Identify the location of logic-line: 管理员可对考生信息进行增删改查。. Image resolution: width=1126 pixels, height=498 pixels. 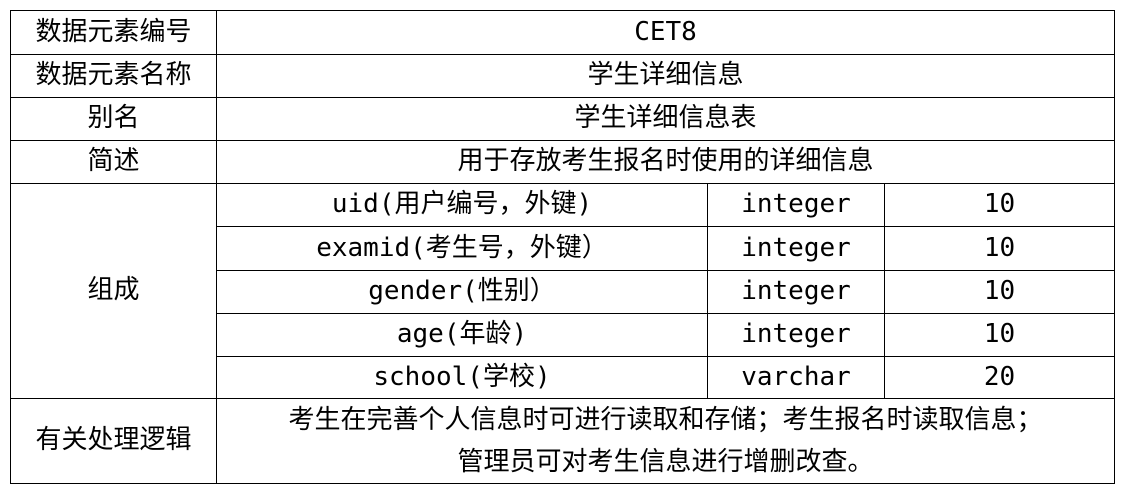
(665, 462).